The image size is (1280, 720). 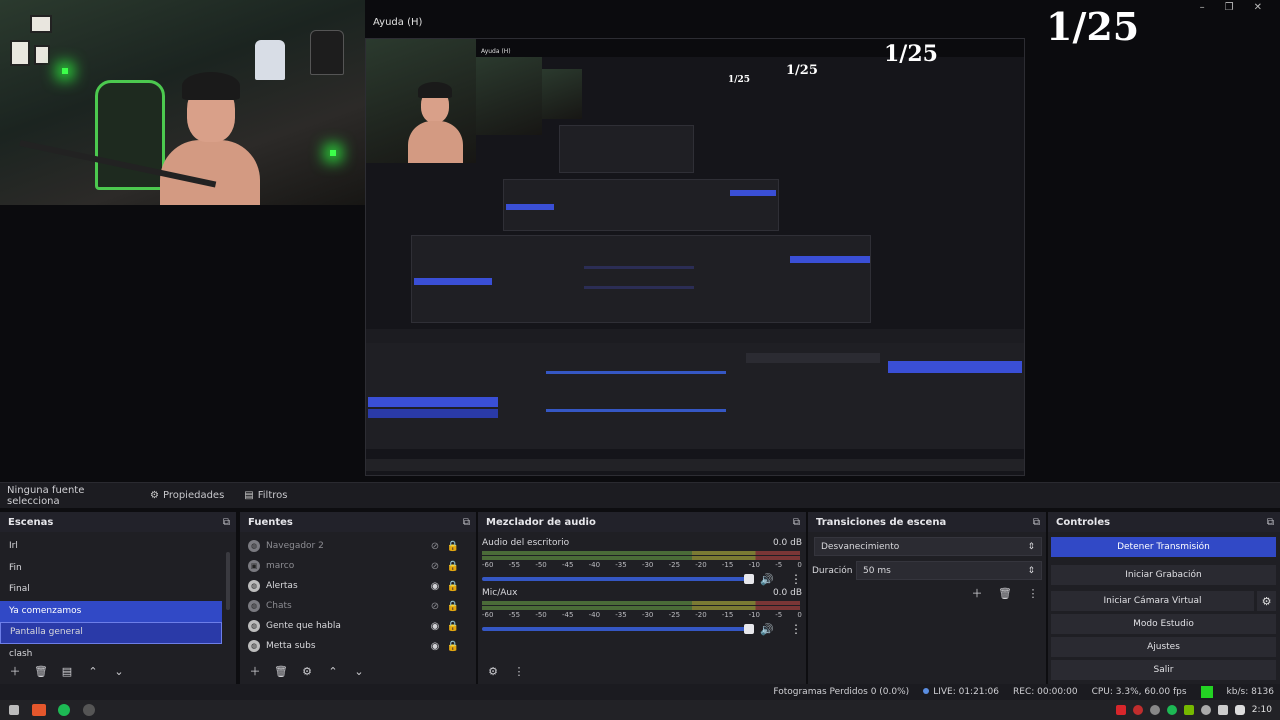 I want to click on properties-button: ⚙ Propiedades, so click(x=187, y=496).